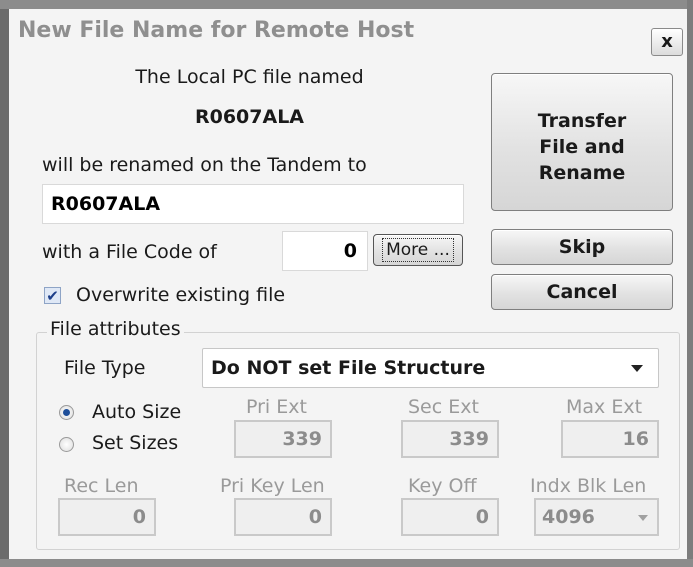  Describe the element at coordinates (690, 283) in the screenshot. I see `window-frame-right` at that location.